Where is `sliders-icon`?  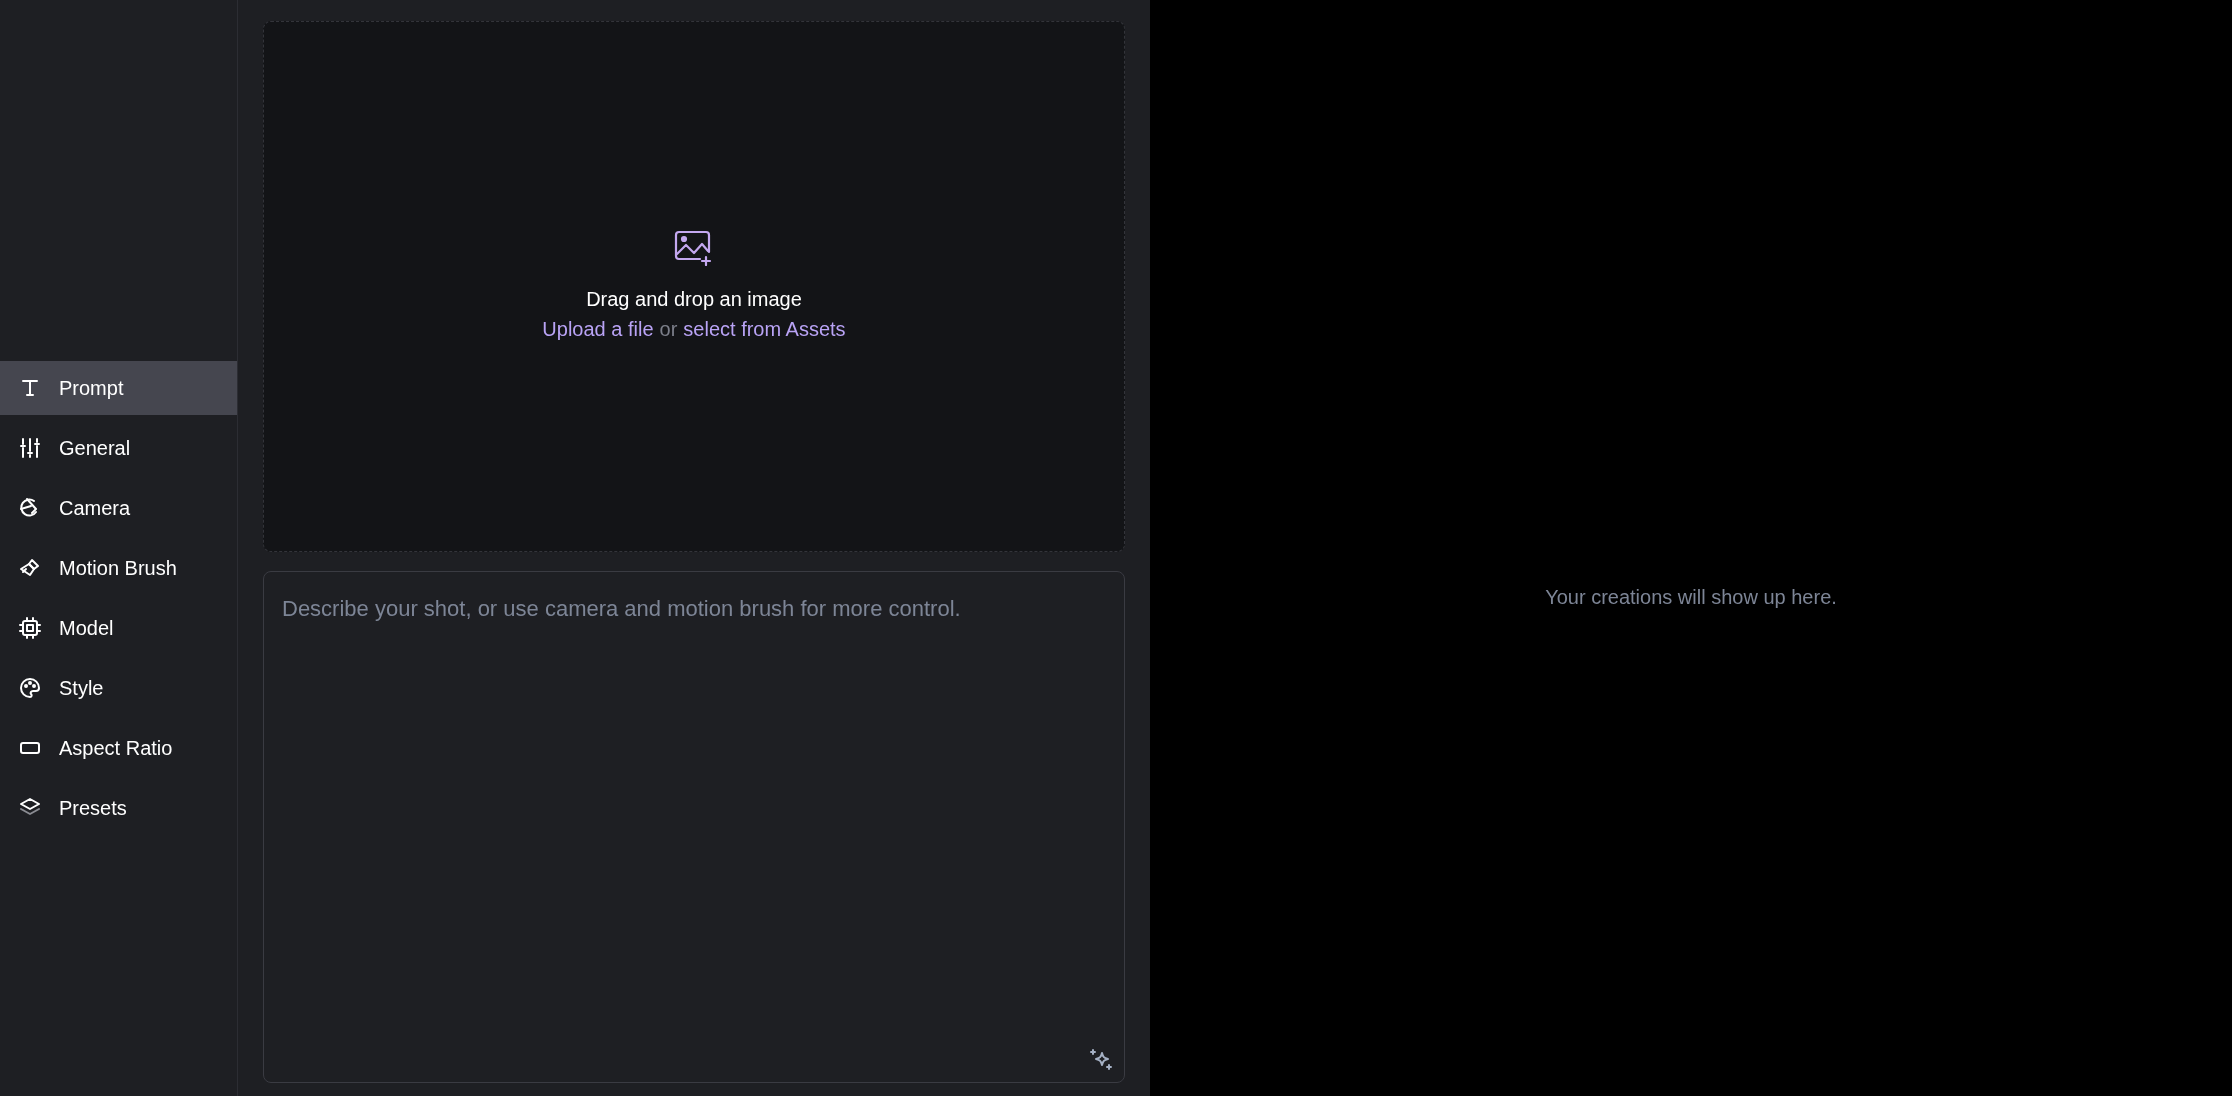
sliders-icon is located at coordinates (30, 448).